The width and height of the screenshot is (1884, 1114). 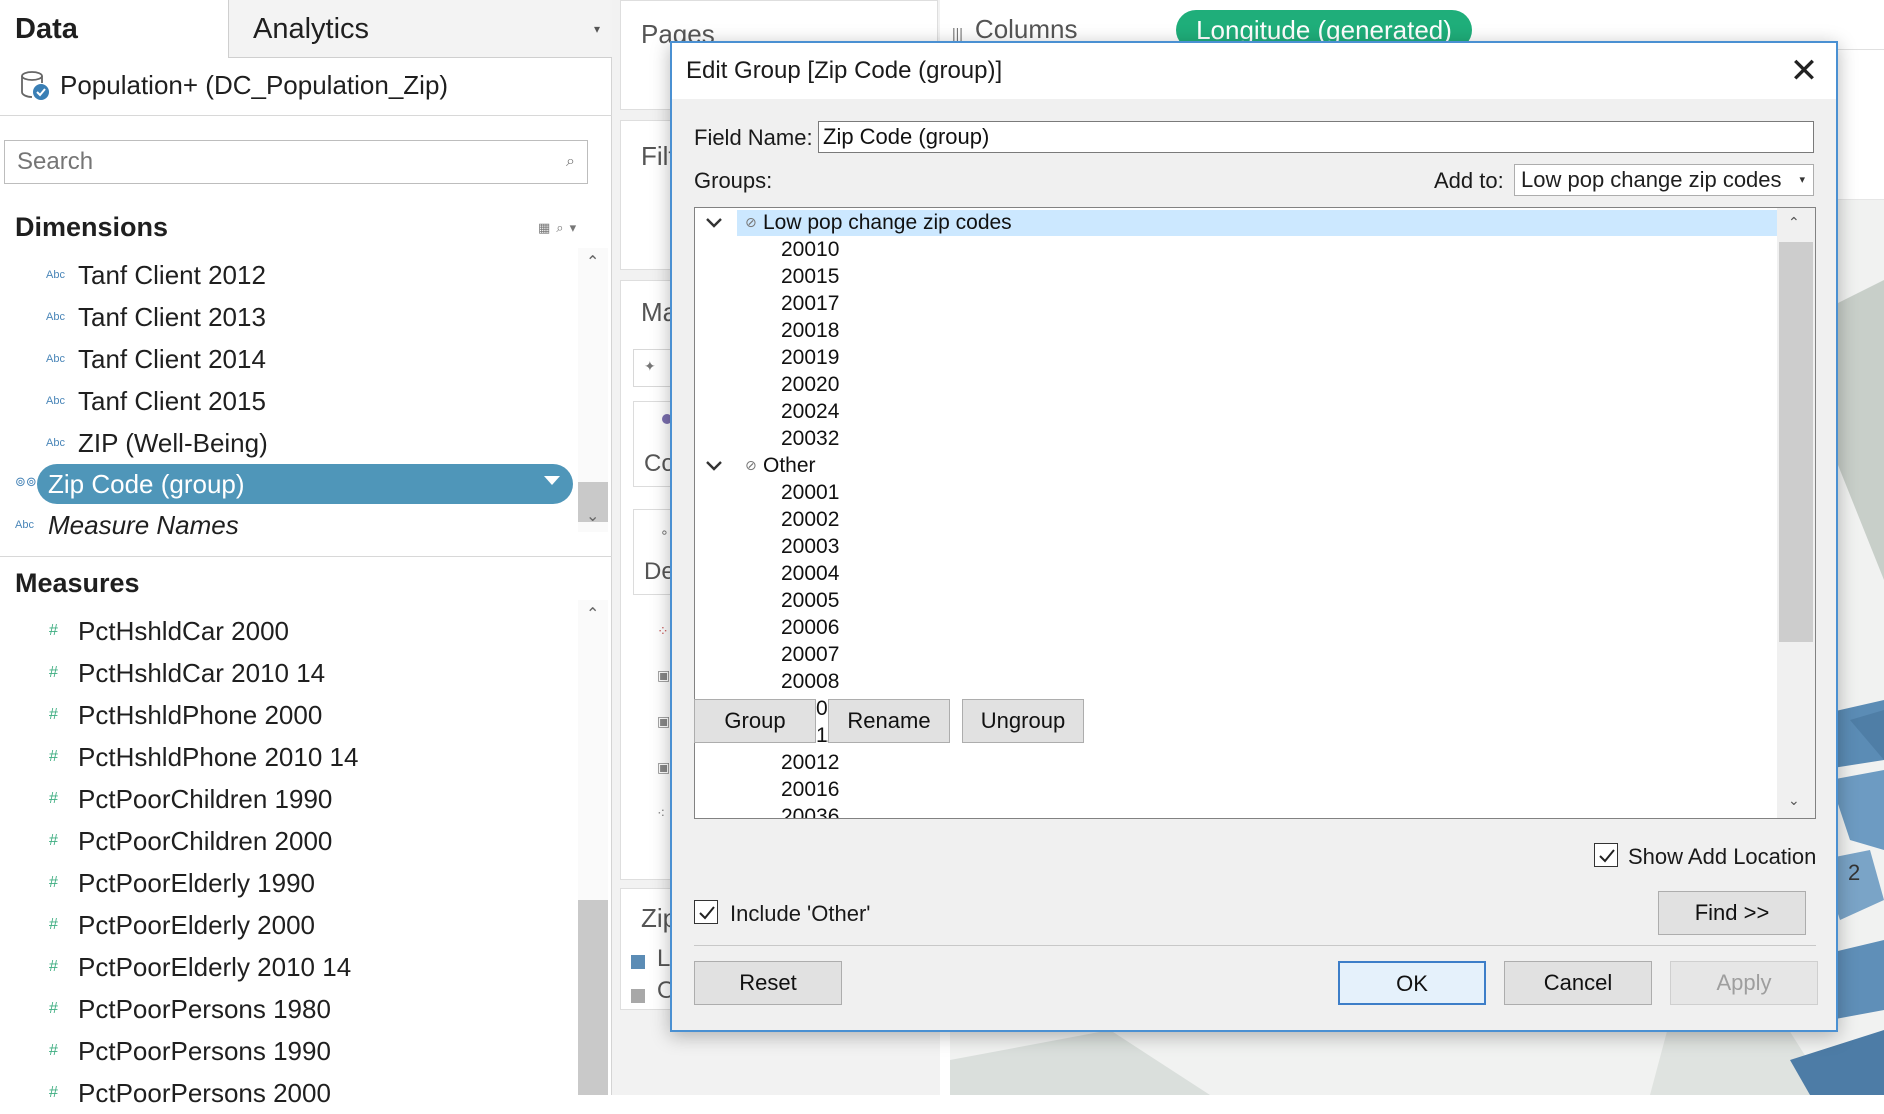 What do you see at coordinates (810, 357) in the screenshot?
I see `group-member: 20019` at bounding box center [810, 357].